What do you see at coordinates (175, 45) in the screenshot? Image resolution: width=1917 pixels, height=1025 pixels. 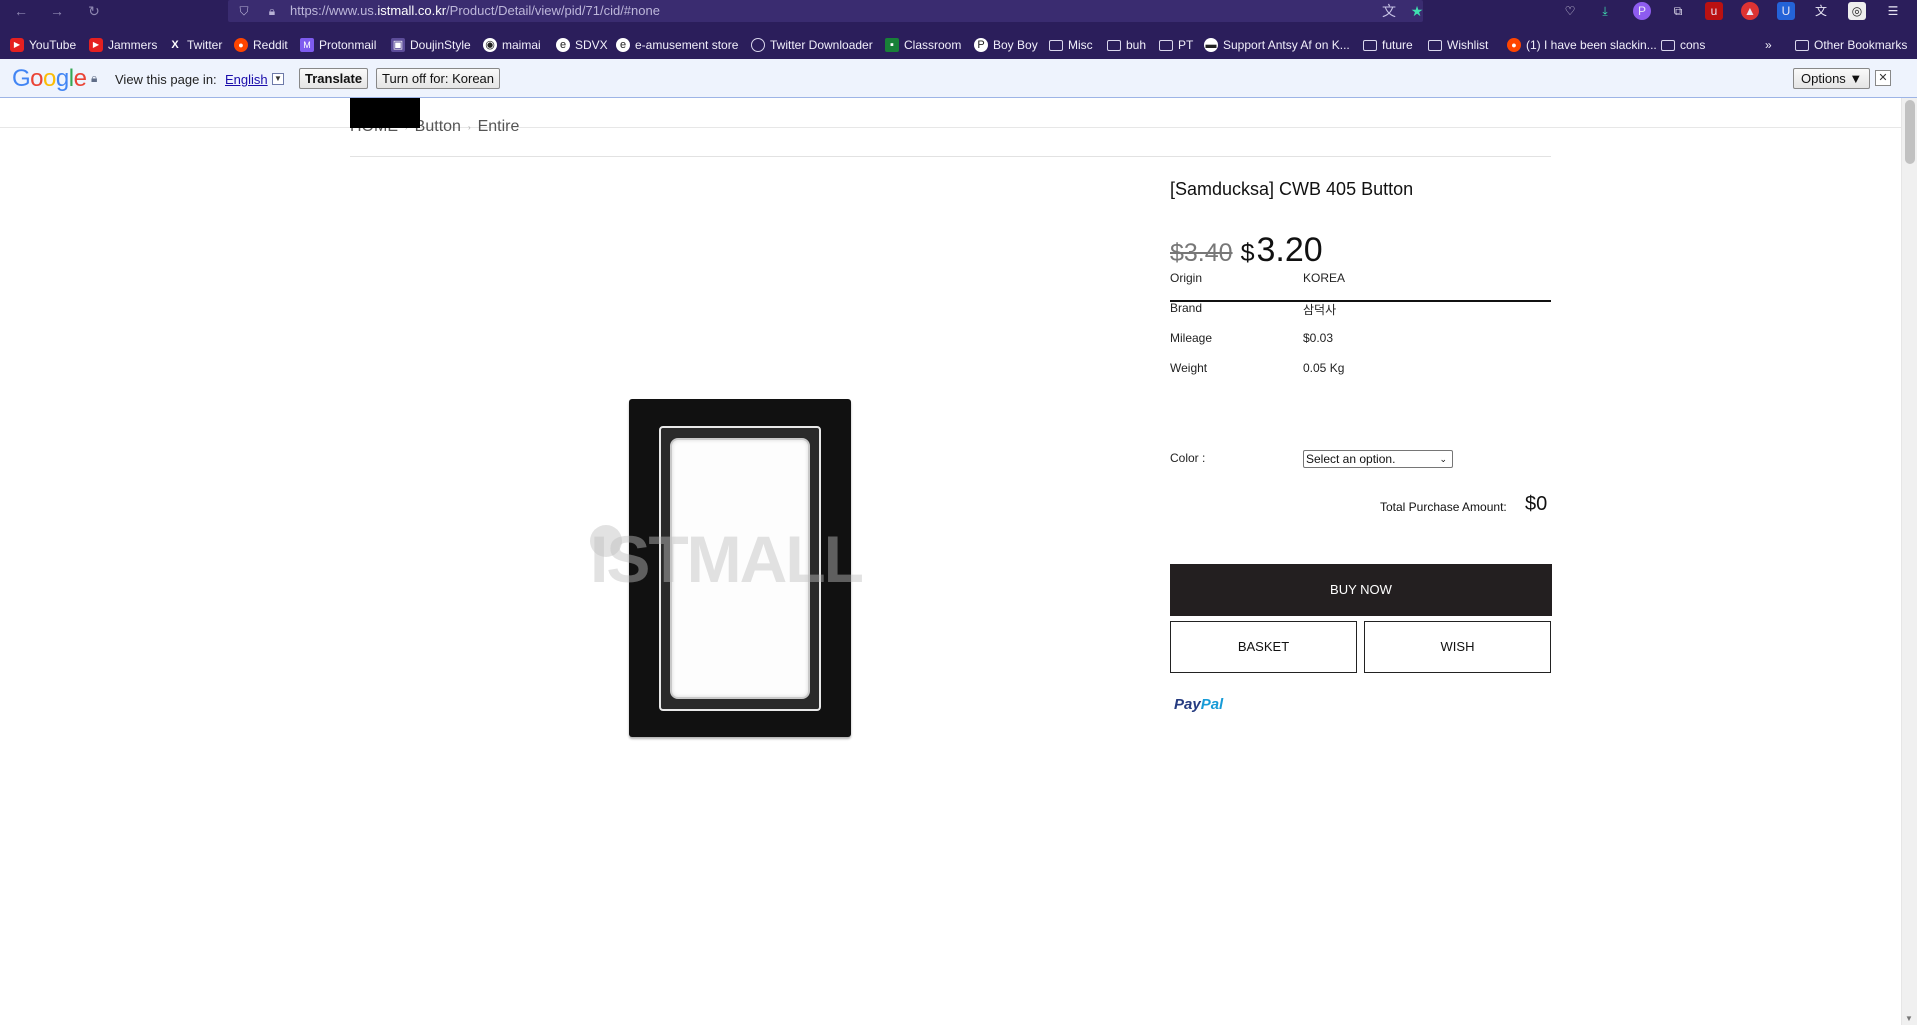 I see `x-icon: X` at bounding box center [175, 45].